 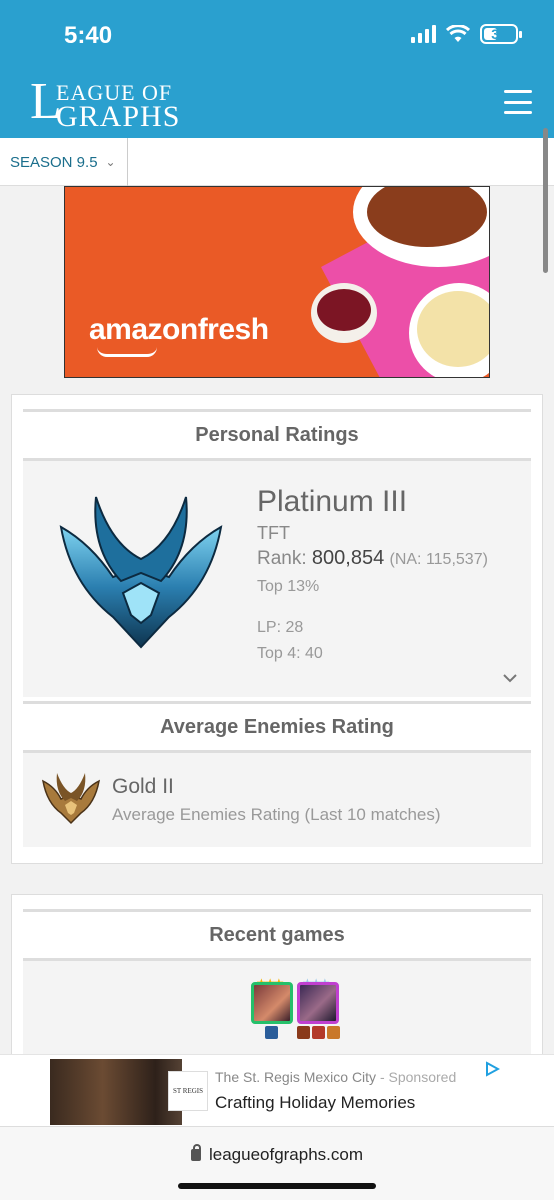 I want to click on ad-brand: amazonfresh, so click(x=179, y=329).